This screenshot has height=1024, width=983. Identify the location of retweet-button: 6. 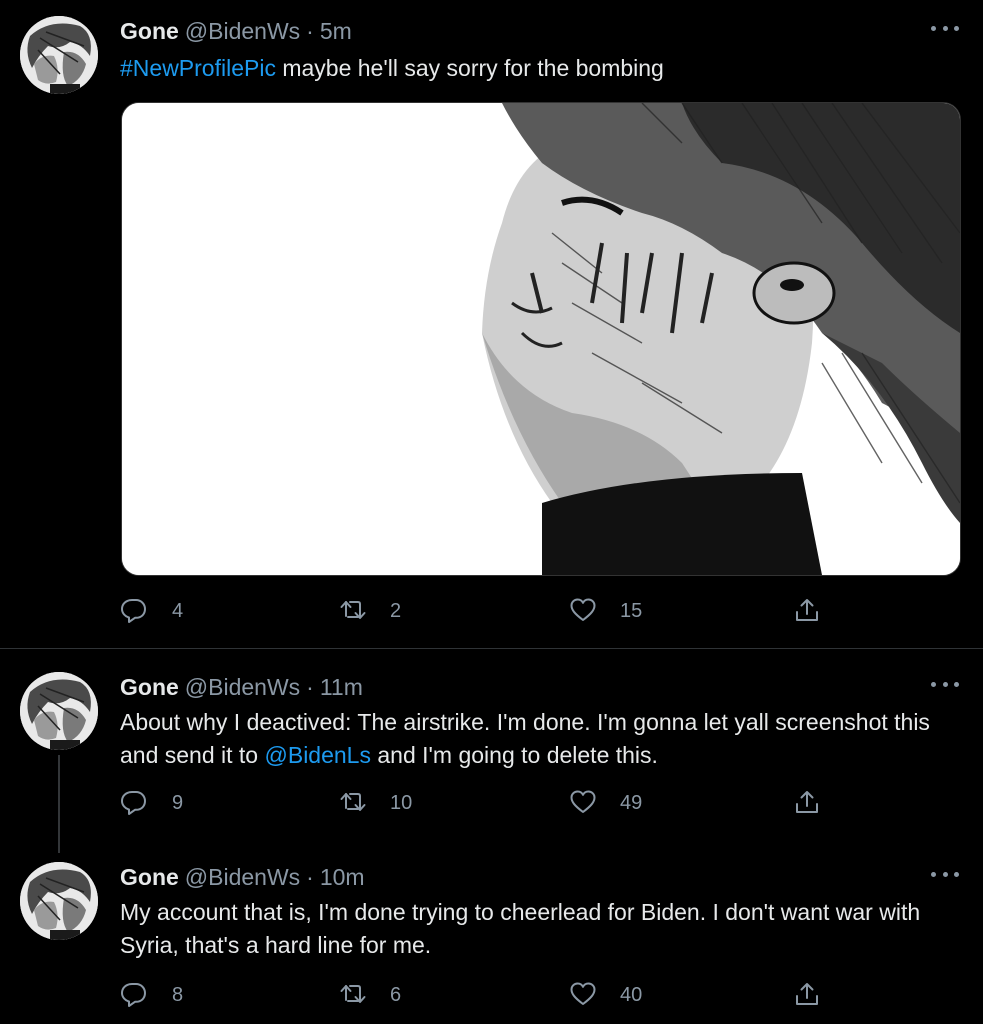
(370, 995).